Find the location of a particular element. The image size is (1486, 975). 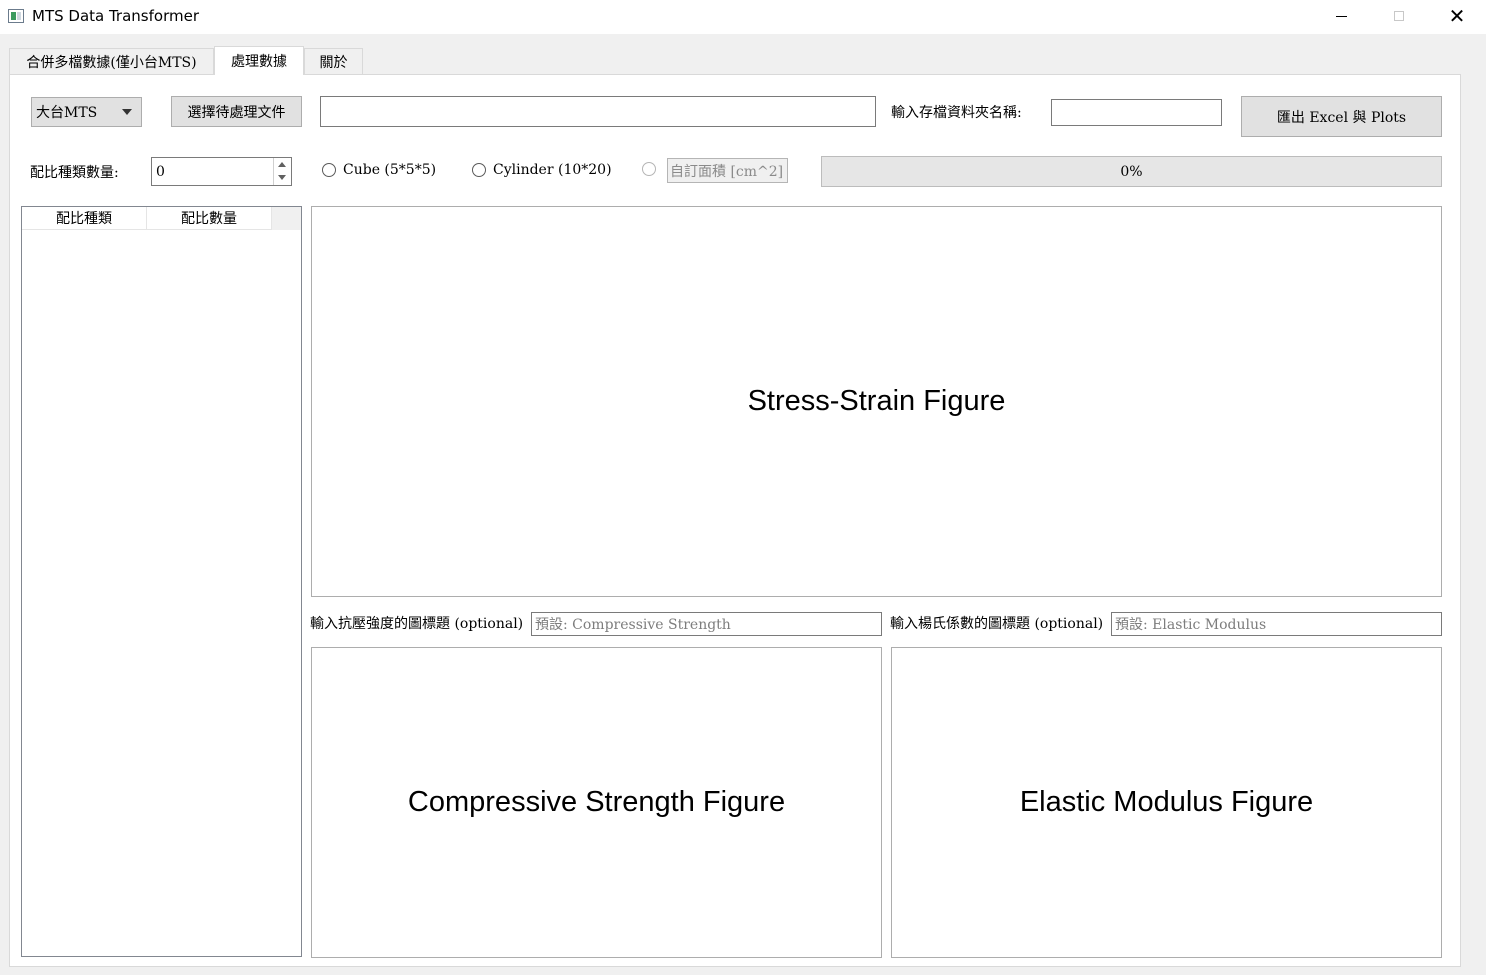

minimize-icon is located at coordinates (1341, 16).